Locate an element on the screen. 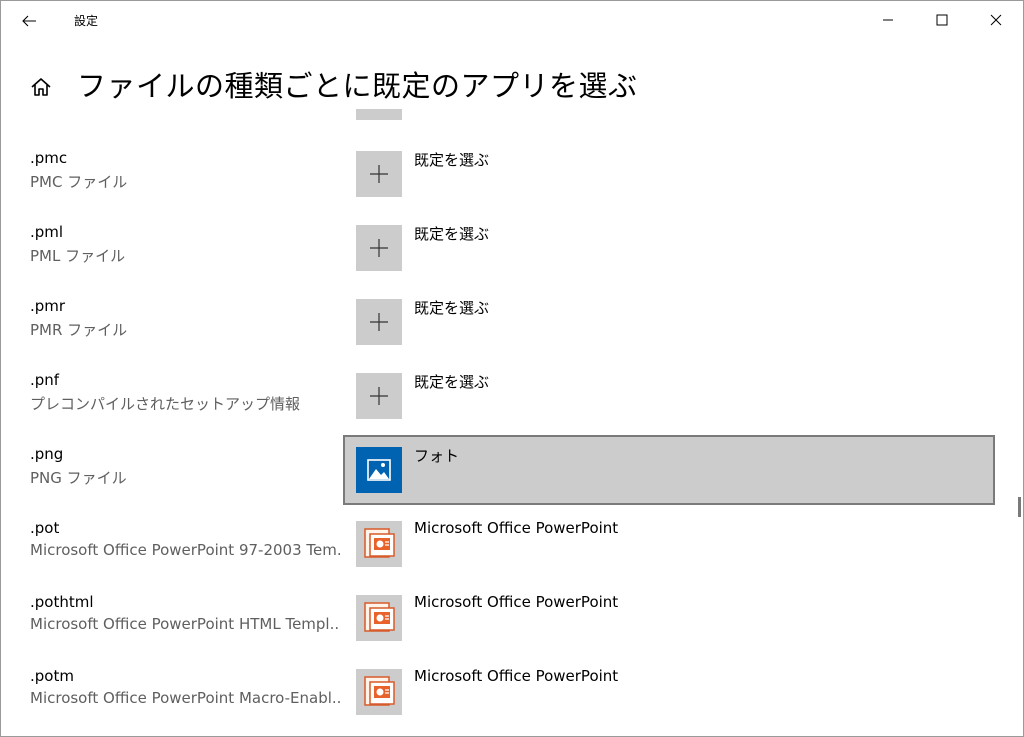 The width and height of the screenshot is (1024, 737). page-header: ファイルの種類ごとに既定のアプリを選ぶ is located at coordinates (512, 84).